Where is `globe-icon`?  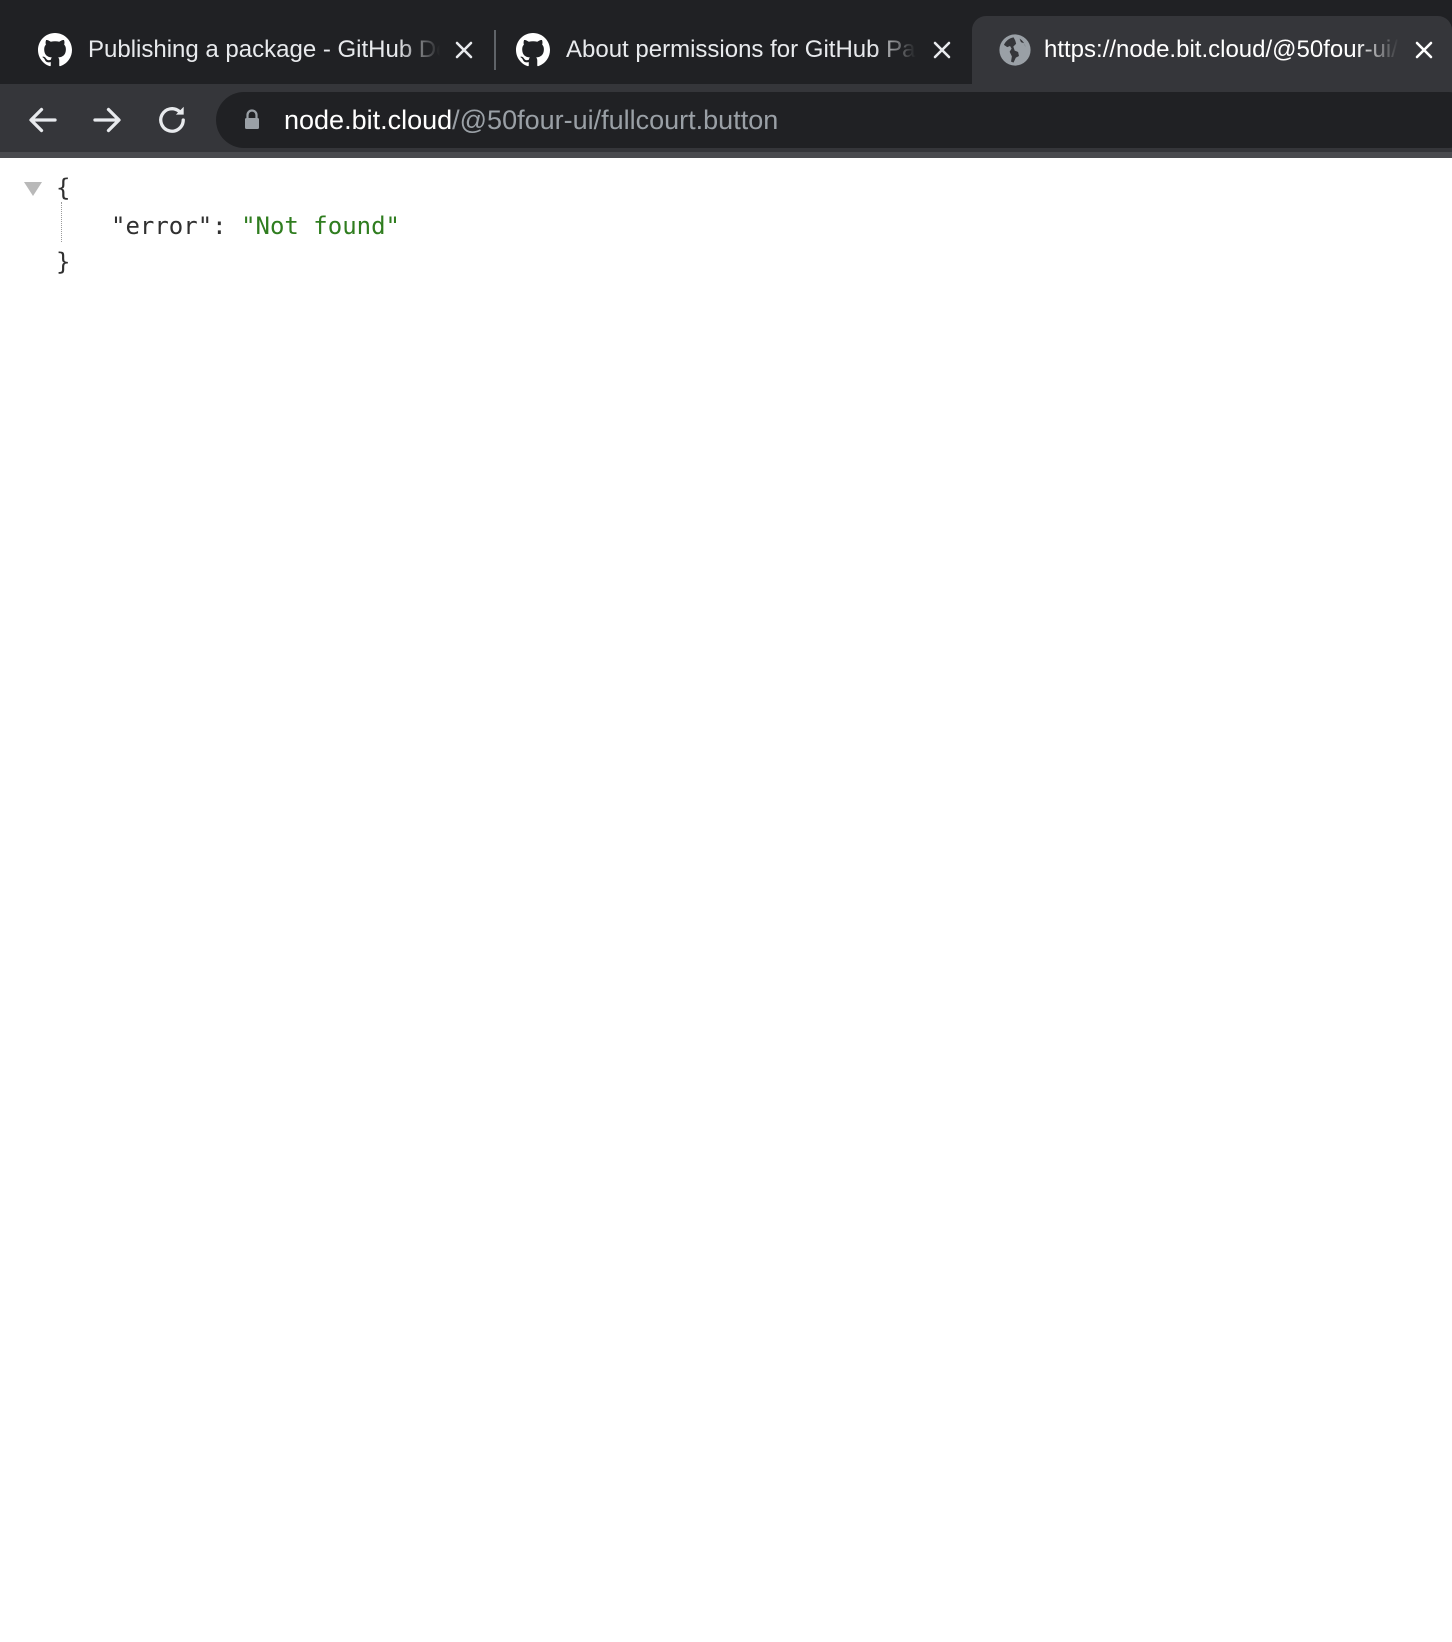
globe-icon is located at coordinates (1015, 50).